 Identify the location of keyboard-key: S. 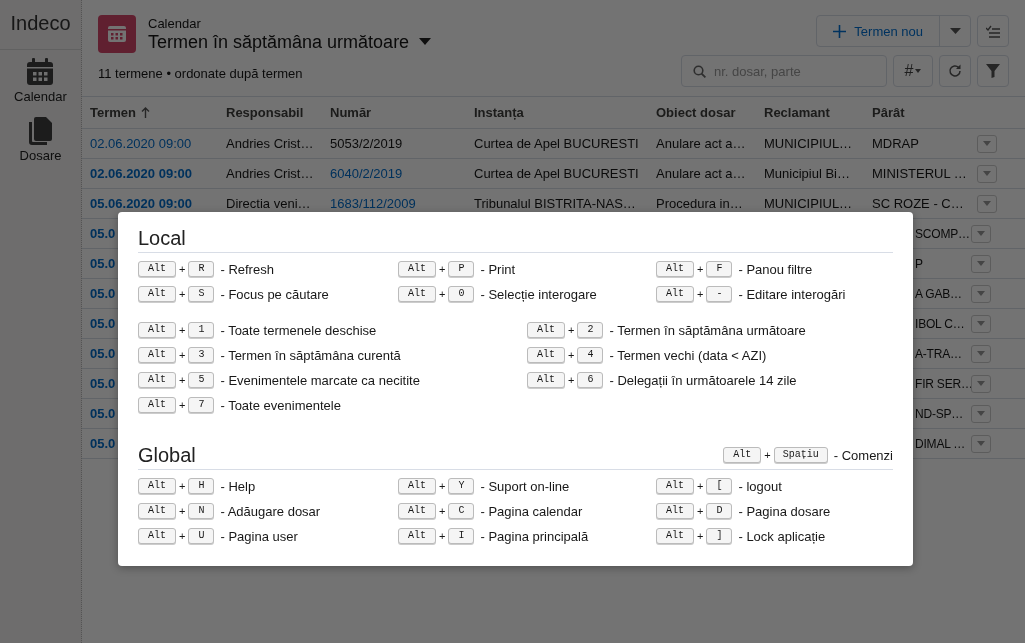
(201, 294).